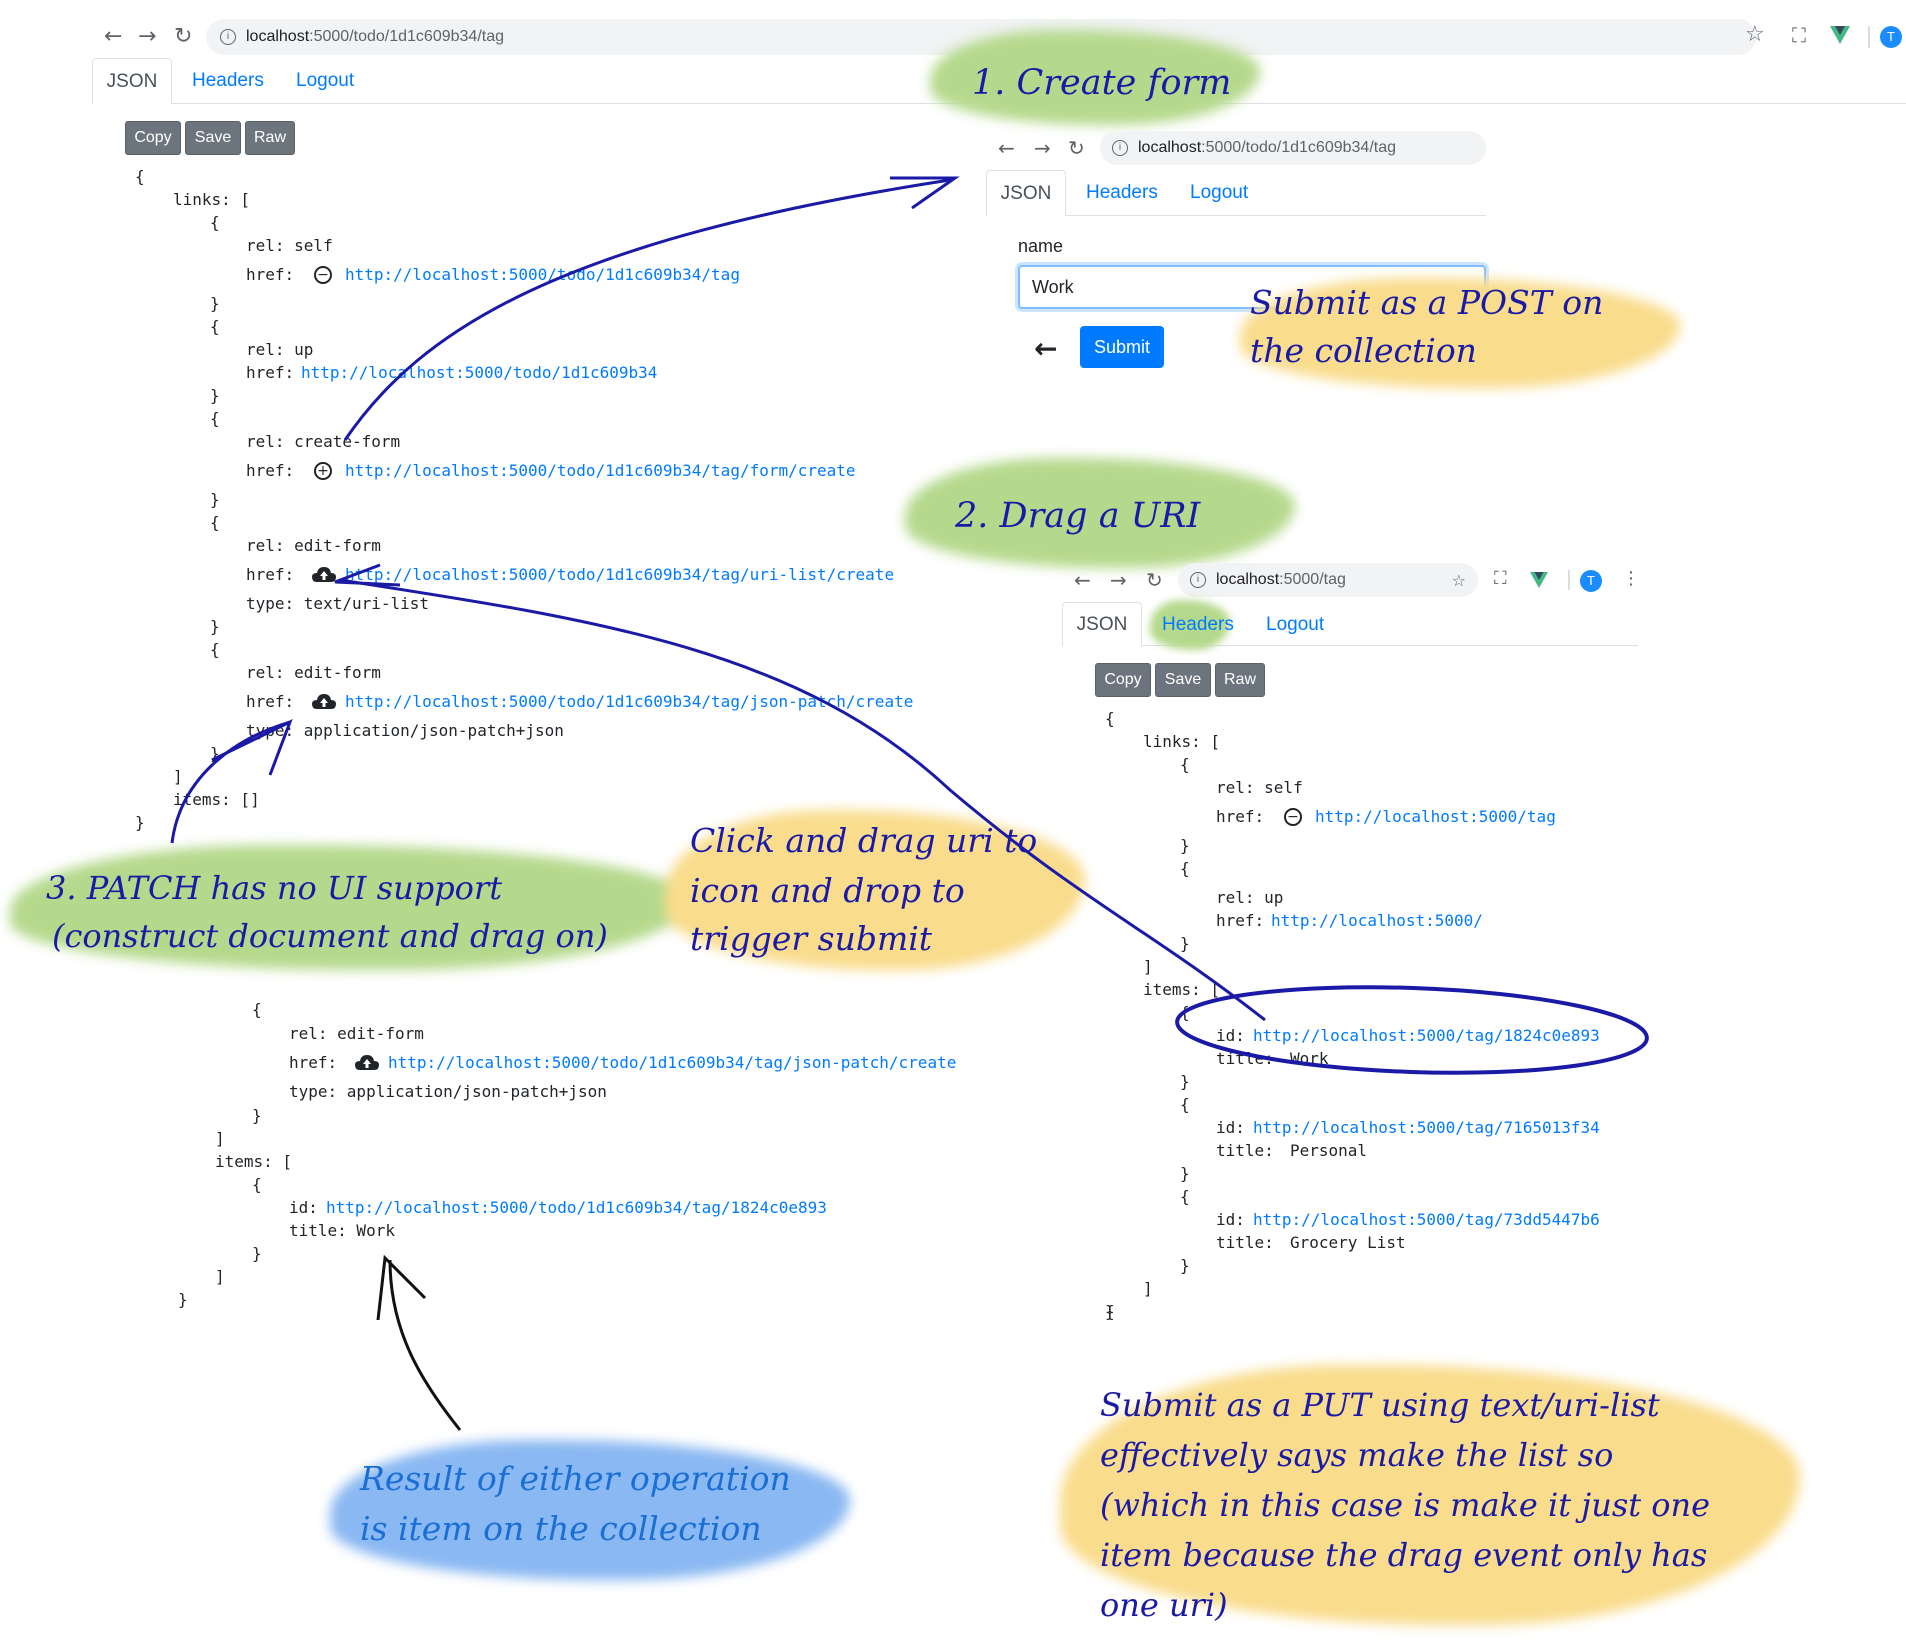 This screenshot has width=1906, height=1648. I want to click on item-title: Work, so click(1309, 1058).